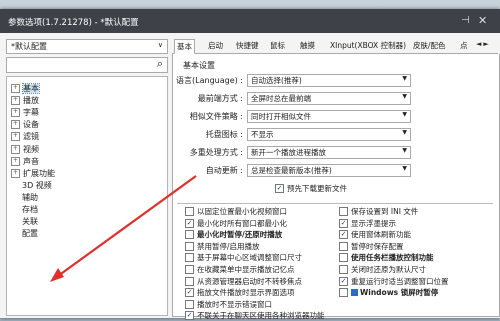  What do you see at coordinates (249, 281) in the screenshot?
I see `checkbox-label: 从资源管理器启动时不转移焦点` at bounding box center [249, 281].